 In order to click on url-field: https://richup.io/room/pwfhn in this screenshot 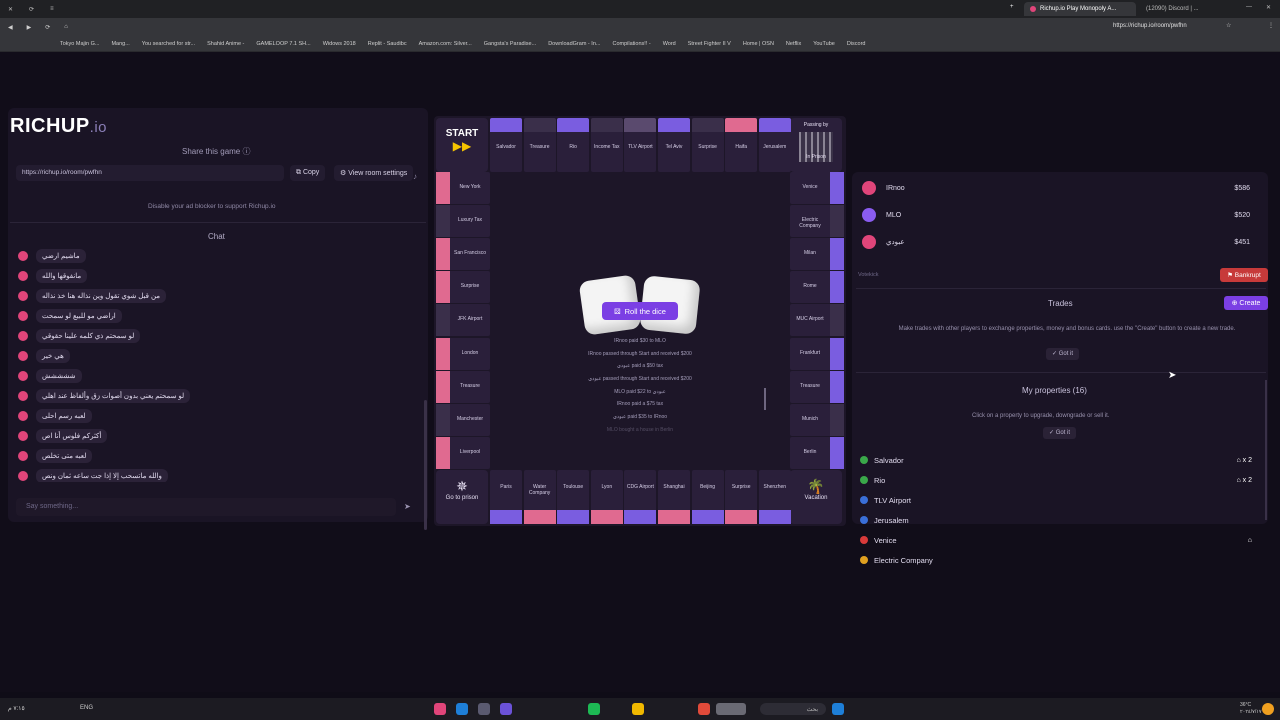, I will do `click(1150, 26)`.